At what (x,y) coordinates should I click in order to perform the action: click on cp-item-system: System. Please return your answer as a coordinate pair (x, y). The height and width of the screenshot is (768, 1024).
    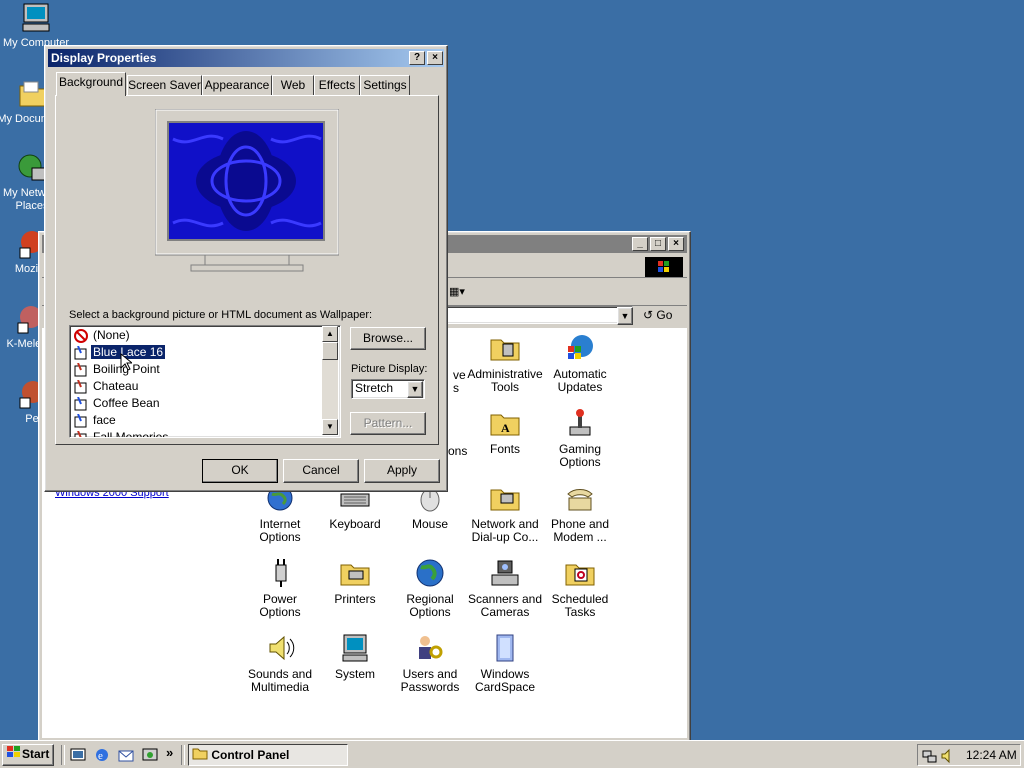
    Looking at the image, I should click on (355, 656).